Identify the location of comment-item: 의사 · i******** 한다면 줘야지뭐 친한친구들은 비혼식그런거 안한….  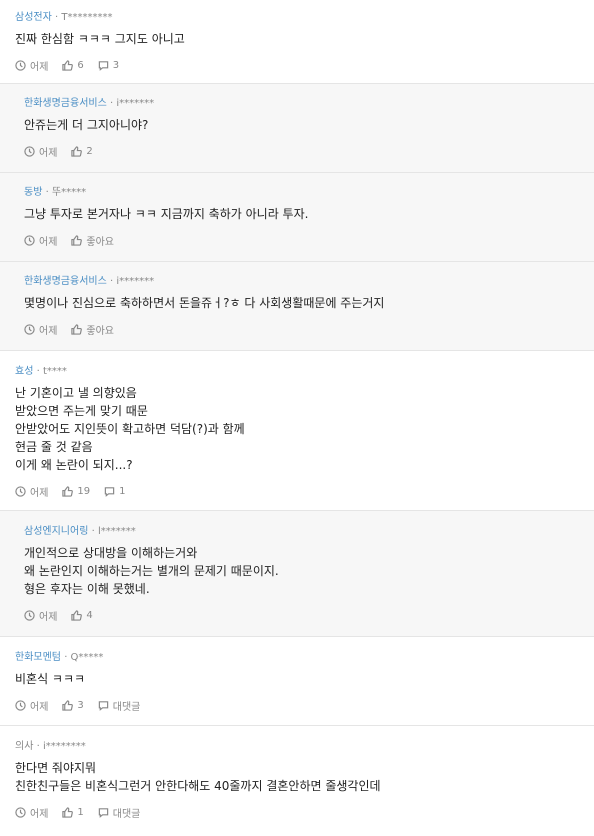
(297, 781).